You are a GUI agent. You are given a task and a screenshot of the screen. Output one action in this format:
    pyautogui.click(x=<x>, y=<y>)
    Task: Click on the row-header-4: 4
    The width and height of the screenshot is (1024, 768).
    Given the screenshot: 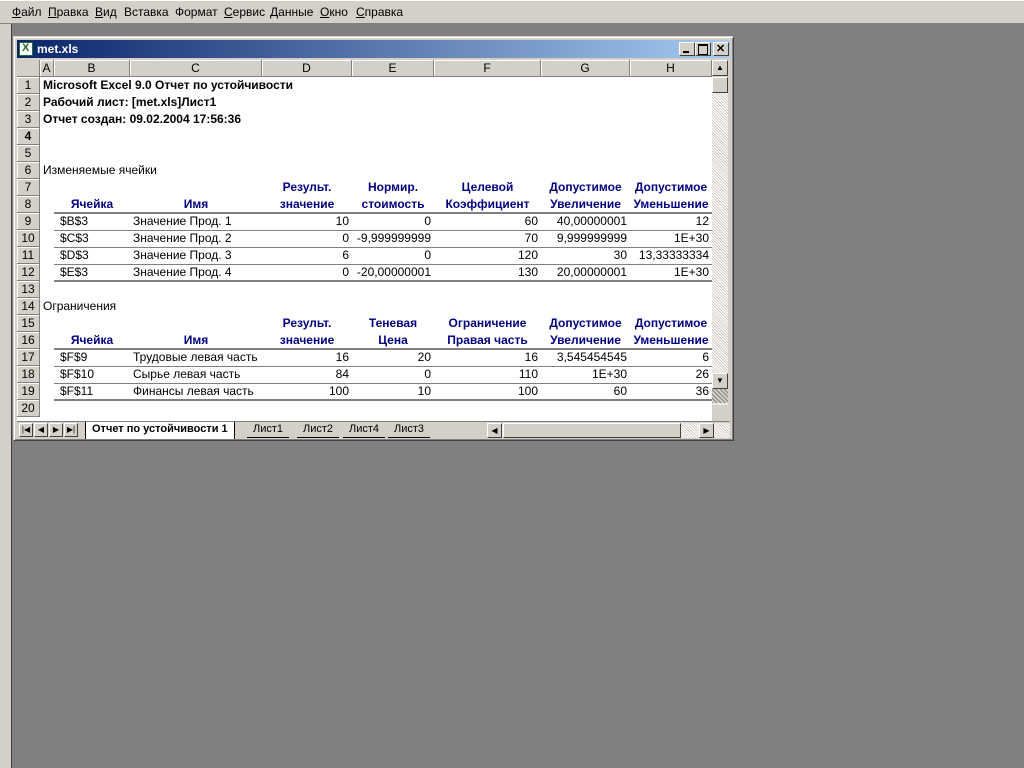 What is the action you would take?
    pyautogui.click(x=28, y=136)
    